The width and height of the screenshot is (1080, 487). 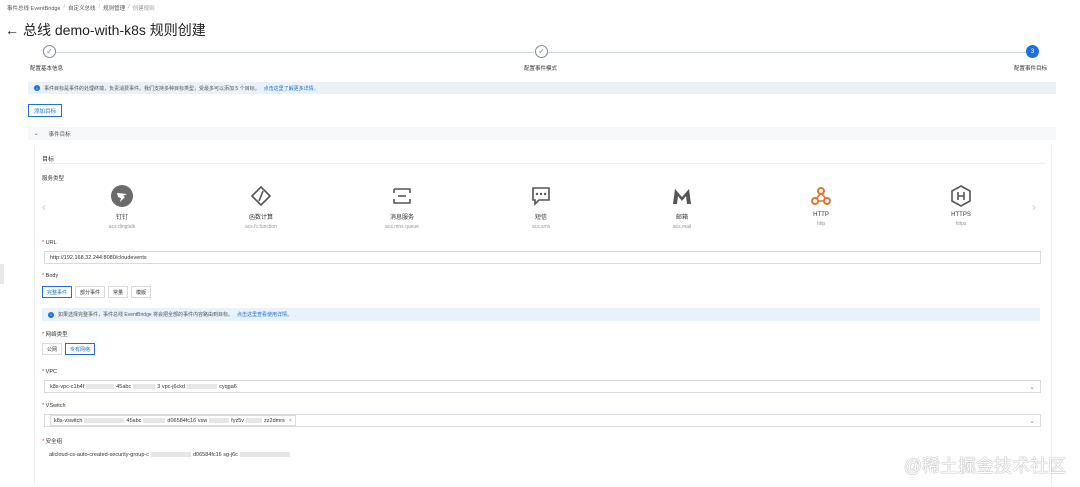 I want to click on add-target-button: 添加目标, so click(x=45, y=110).